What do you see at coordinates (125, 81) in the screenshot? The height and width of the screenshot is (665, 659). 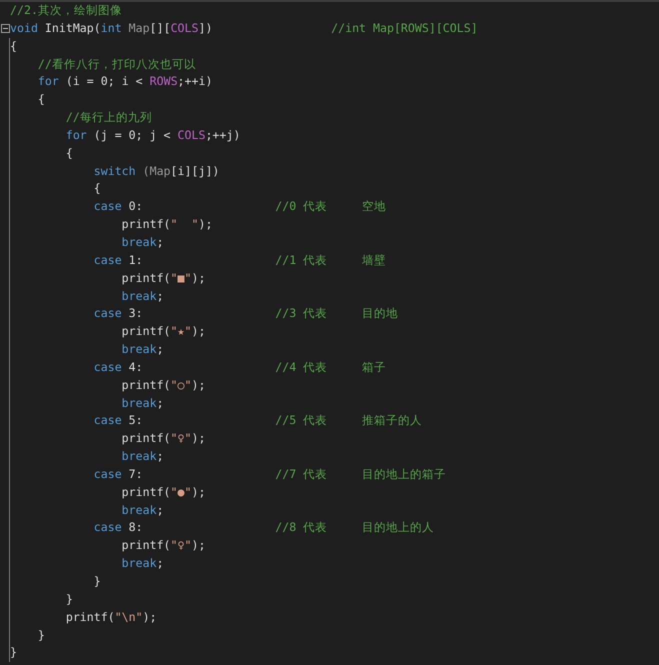 I see `code-line: for (i = 0; i < ROWS;++i)` at bounding box center [125, 81].